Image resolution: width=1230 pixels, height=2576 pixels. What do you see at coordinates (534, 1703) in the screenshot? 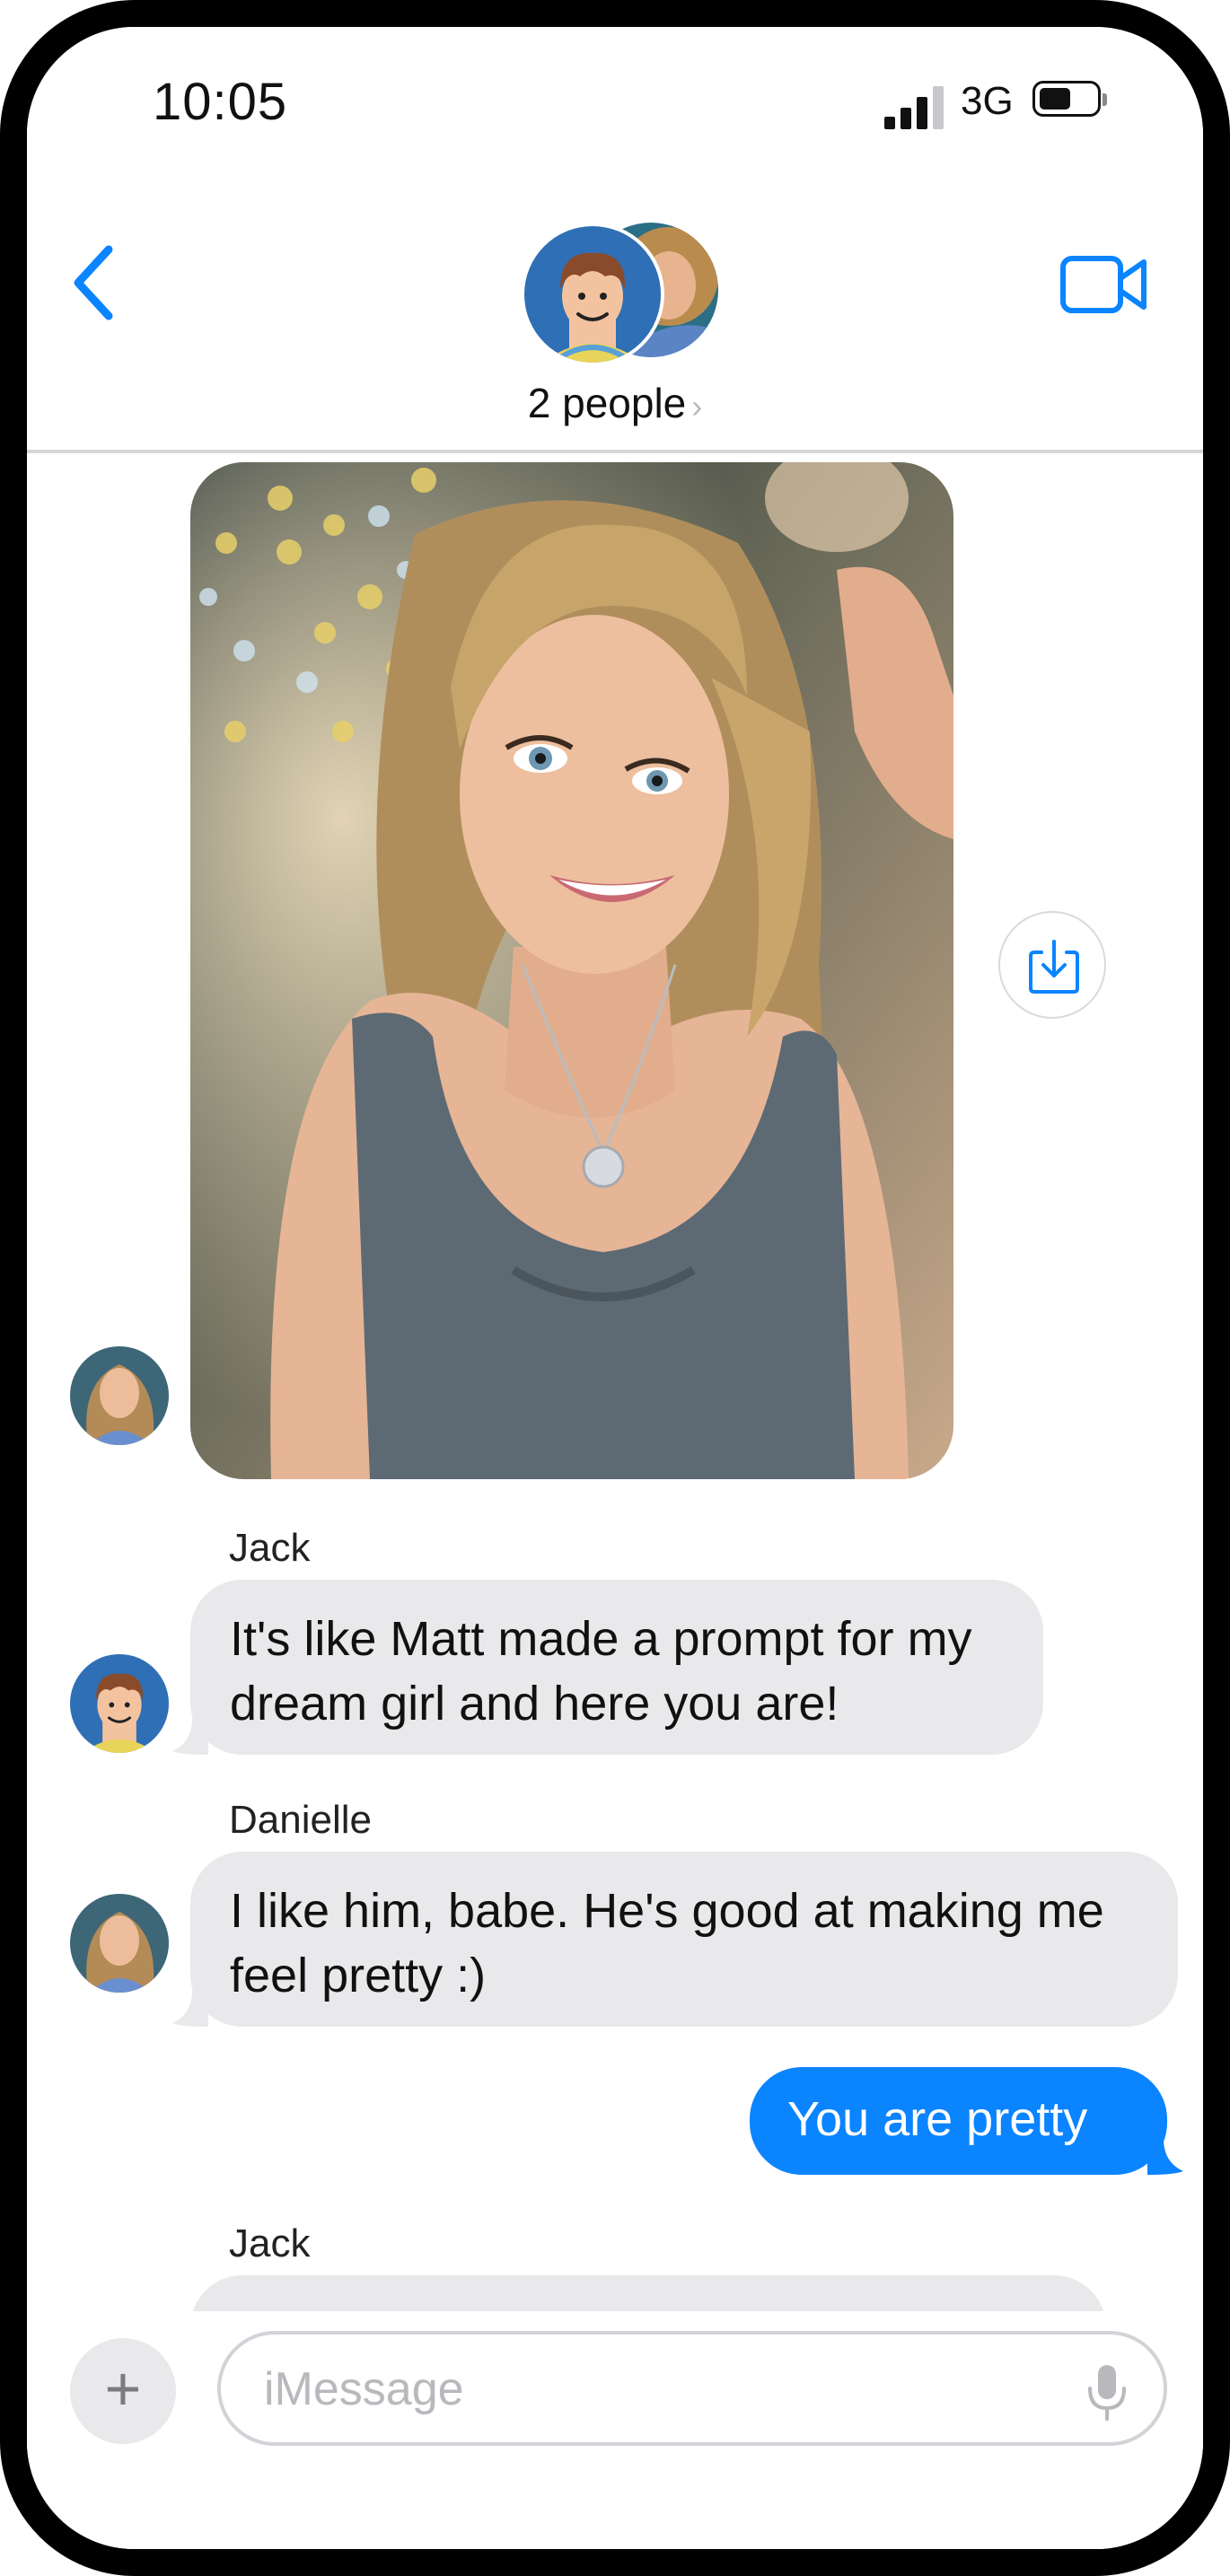
I see `message-text: dream girl and here you are!` at bounding box center [534, 1703].